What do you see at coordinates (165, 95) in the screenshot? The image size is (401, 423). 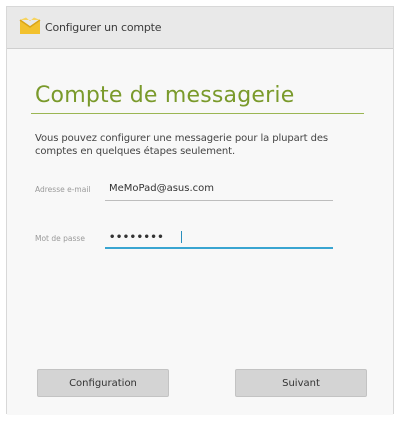 I see `page-title: Compte de messagerie` at bounding box center [165, 95].